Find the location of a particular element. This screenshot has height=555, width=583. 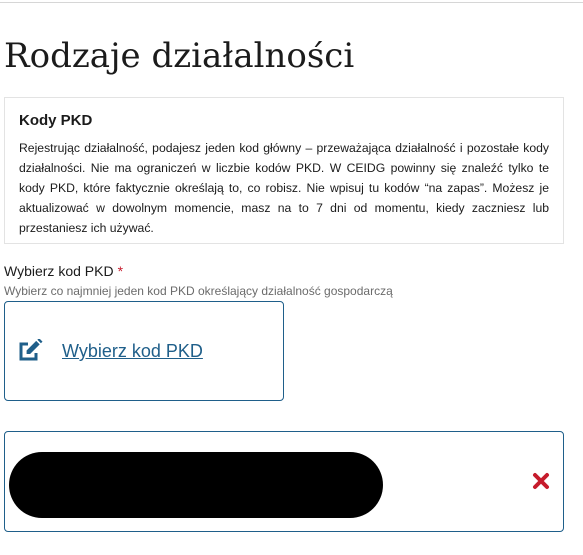

select-pkd-link: Wybierz kod PKD is located at coordinates (132, 351).